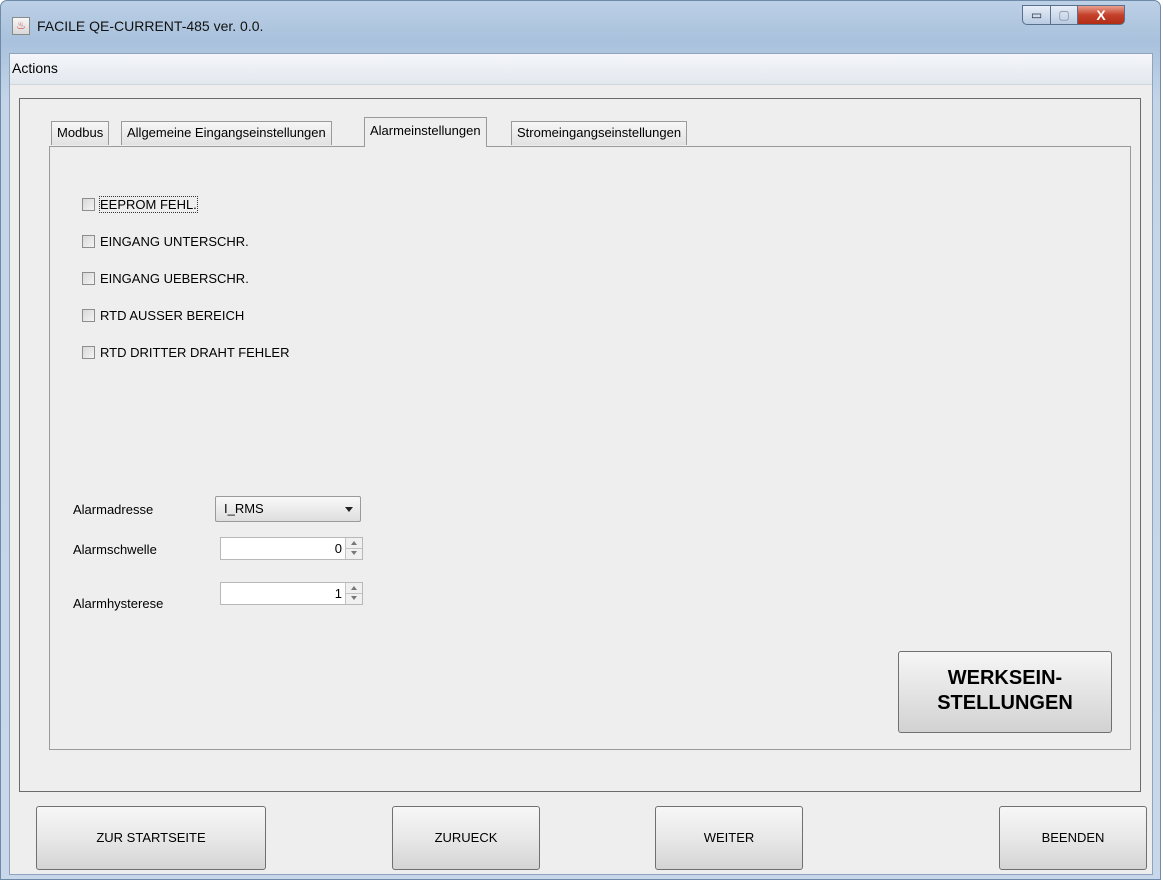 This screenshot has width=1163, height=882. What do you see at coordinates (174, 278) in the screenshot?
I see `checkbox-label: EINGANG UEBERSCHR.` at bounding box center [174, 278].